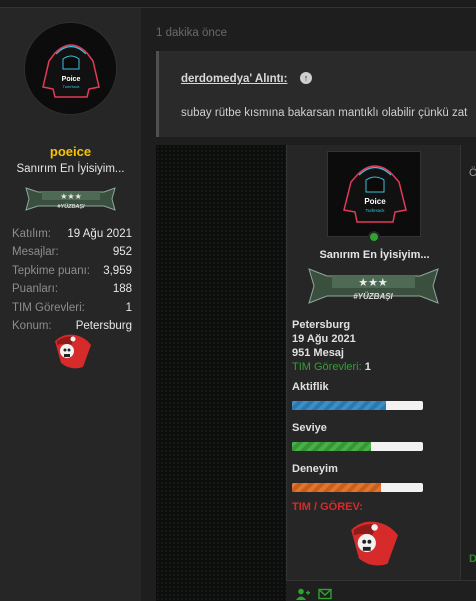  Describe the element at coordinates (35, 289) in the screenshot. I see `stat-label: Puanları:` at that location.